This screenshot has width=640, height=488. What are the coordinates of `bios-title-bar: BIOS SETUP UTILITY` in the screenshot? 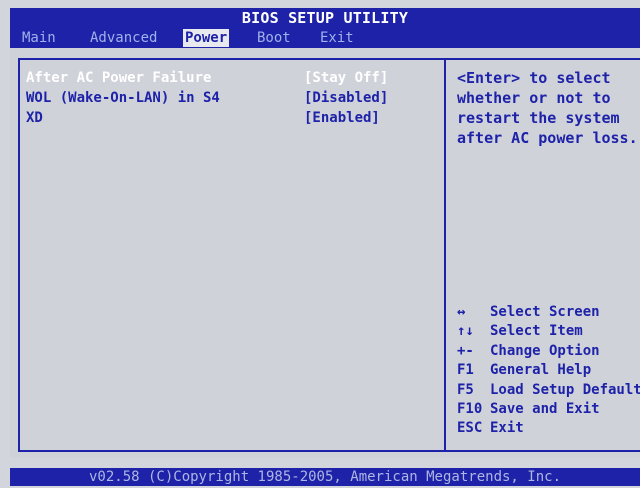 It's located at (325, 18).